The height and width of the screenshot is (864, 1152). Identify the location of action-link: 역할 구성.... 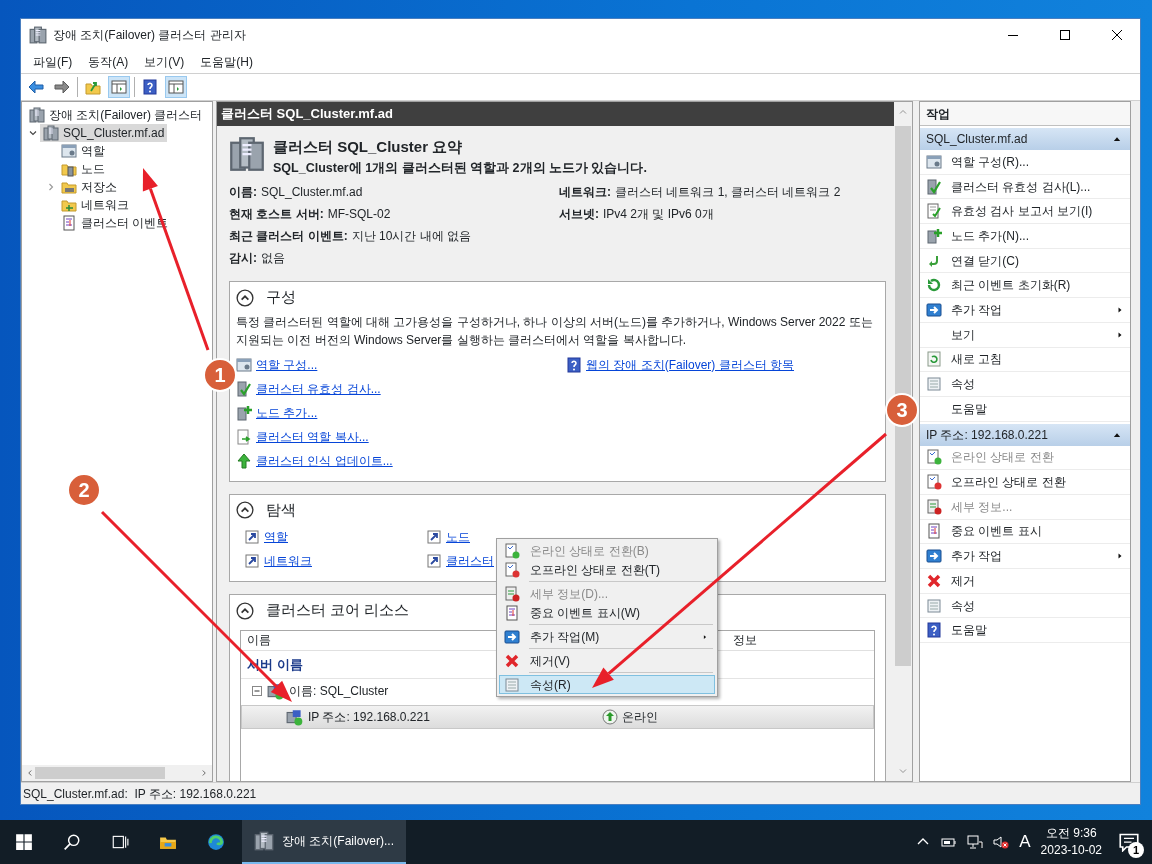
(287, 364).